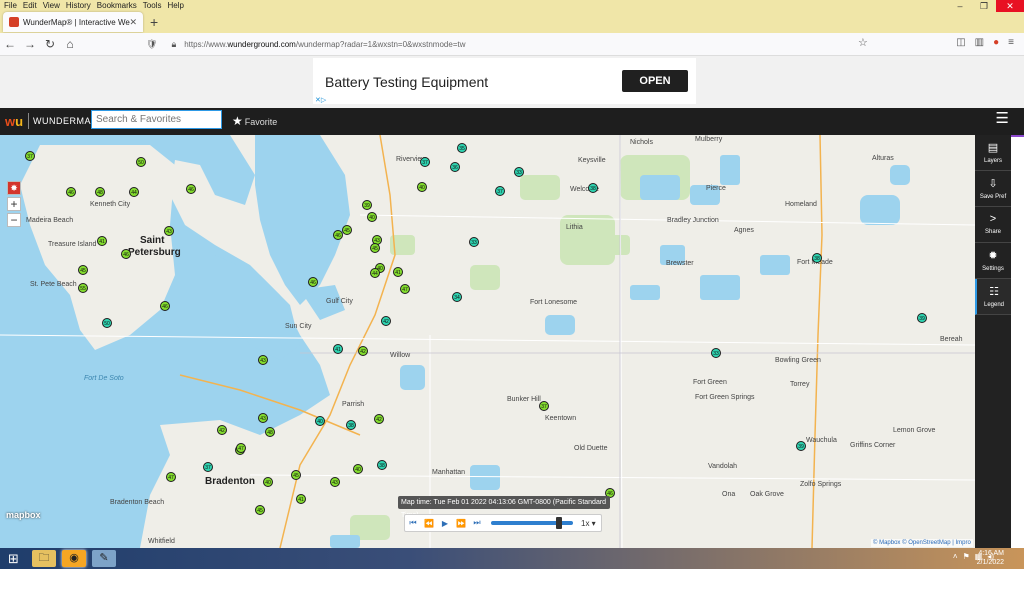 The height and width of the screenshot is (591, 1024). I want to click on favorite-button: ★ Favorite, so click(254, 121).